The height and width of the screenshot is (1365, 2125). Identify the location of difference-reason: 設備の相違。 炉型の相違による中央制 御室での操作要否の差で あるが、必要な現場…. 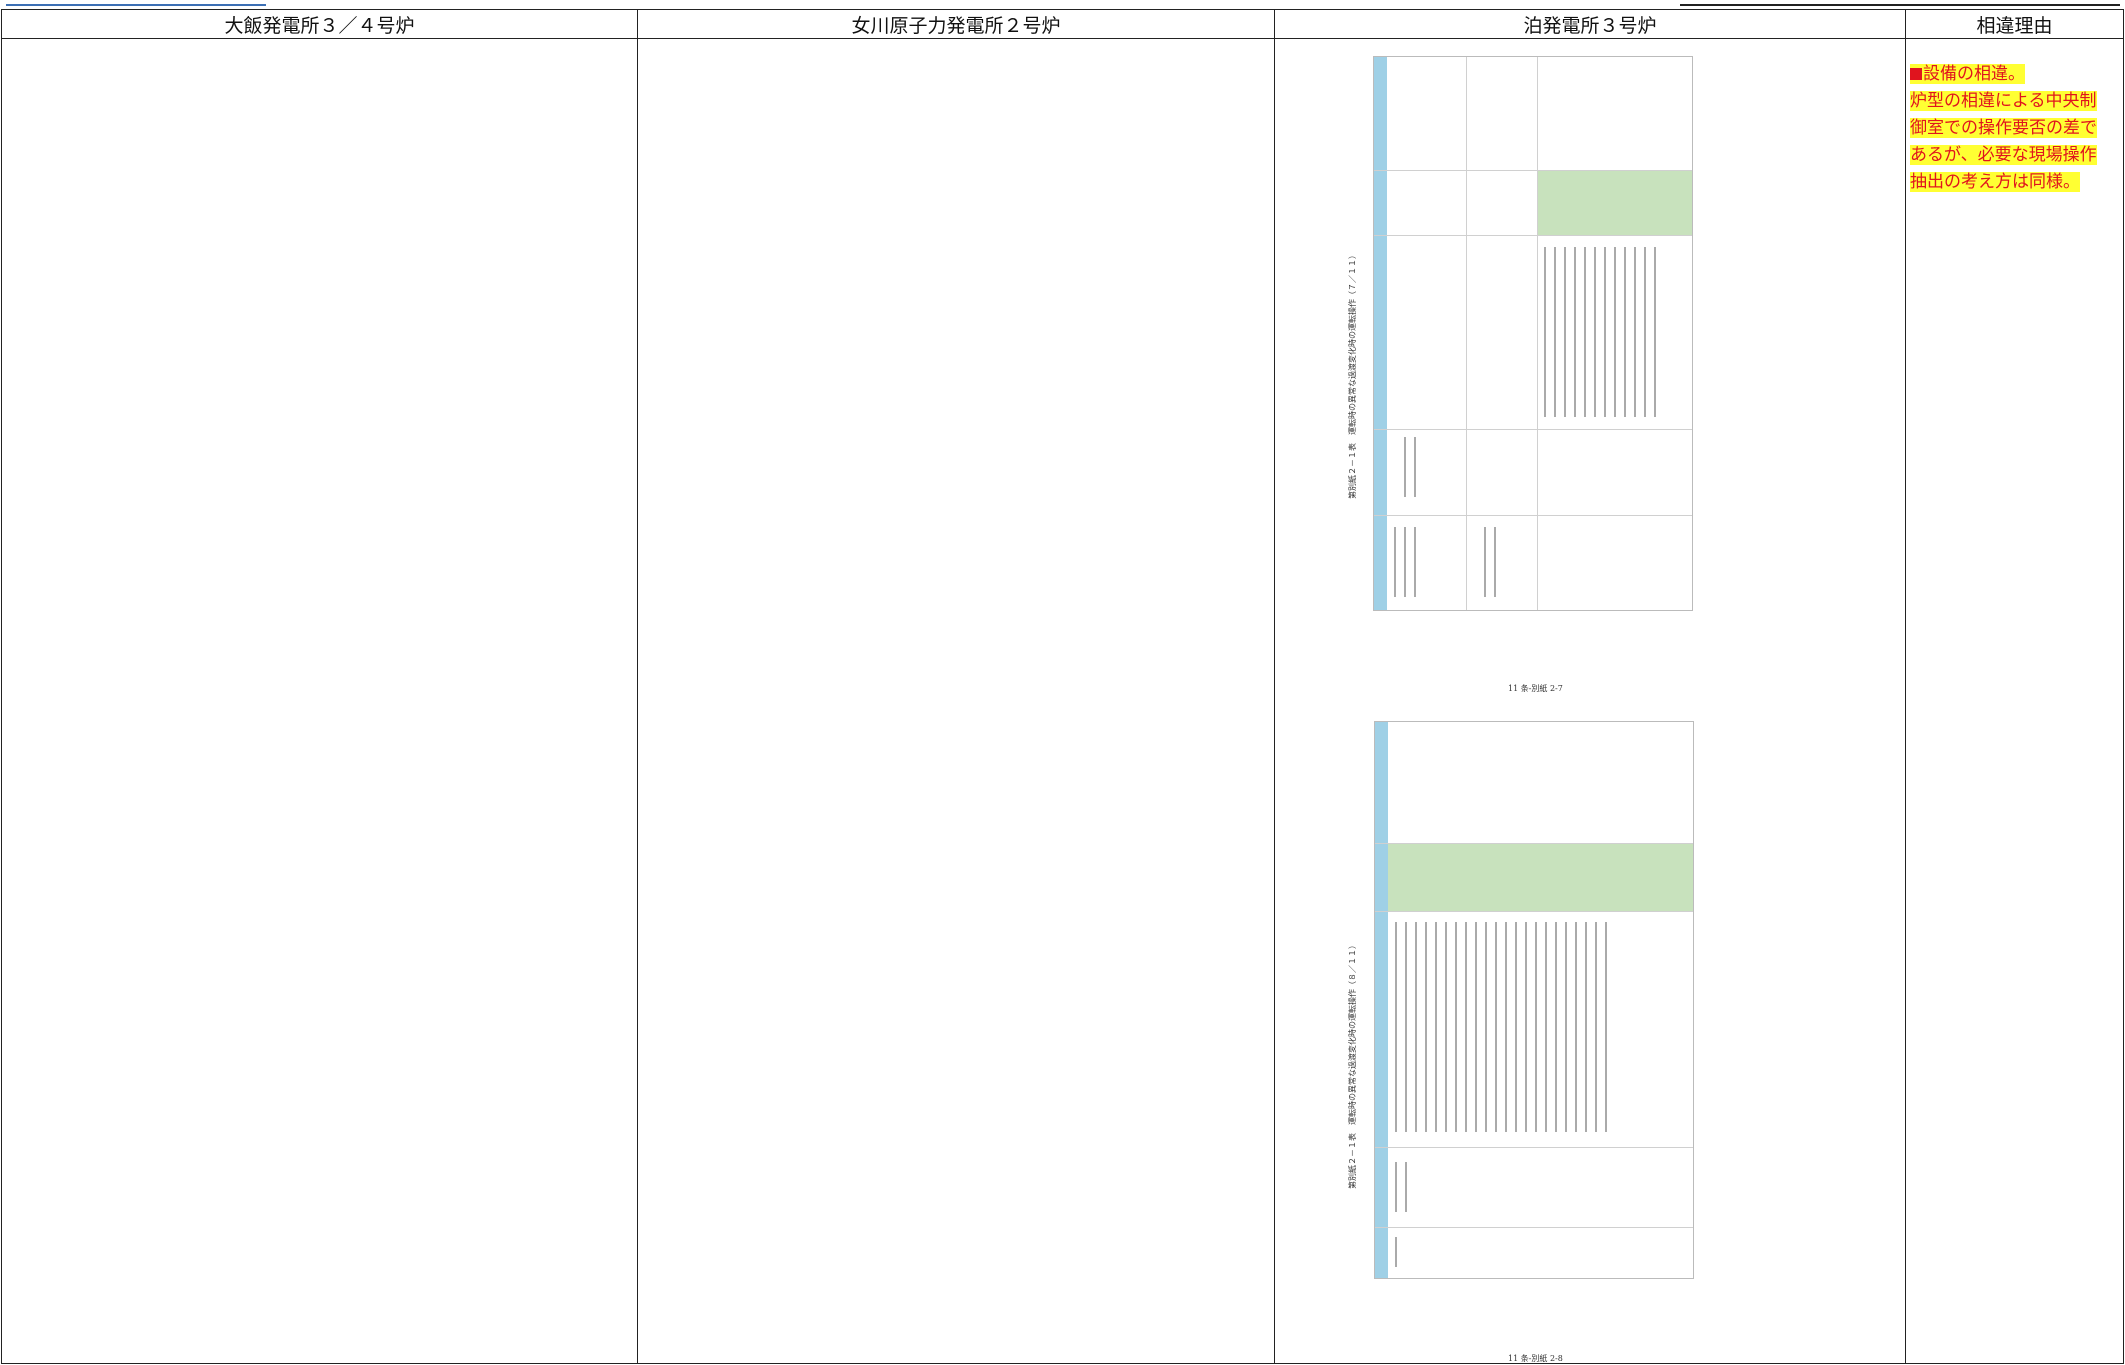
(2017, 128).